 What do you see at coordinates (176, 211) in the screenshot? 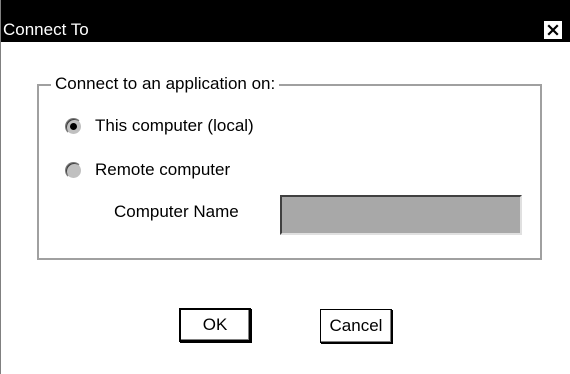
I see `computer-name-label: Computer Name` at bounding box center [176, 211].